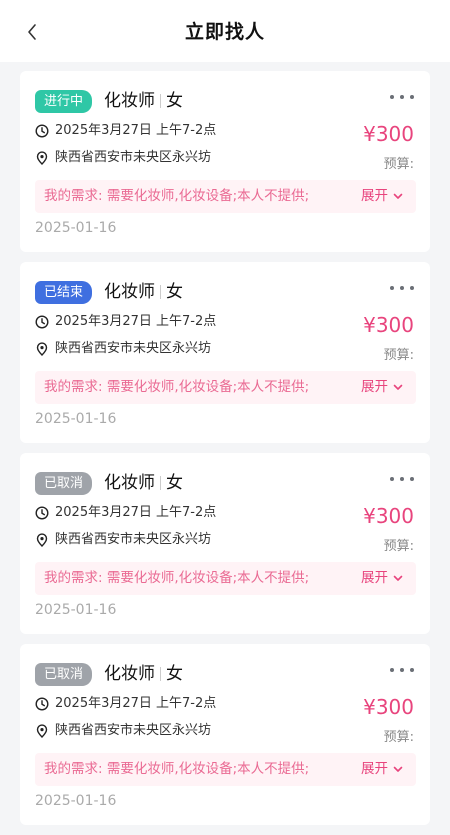  Describe the element at coordinates (64, 292) in the screenshot. I see `status-badge: 已结束` at that location.